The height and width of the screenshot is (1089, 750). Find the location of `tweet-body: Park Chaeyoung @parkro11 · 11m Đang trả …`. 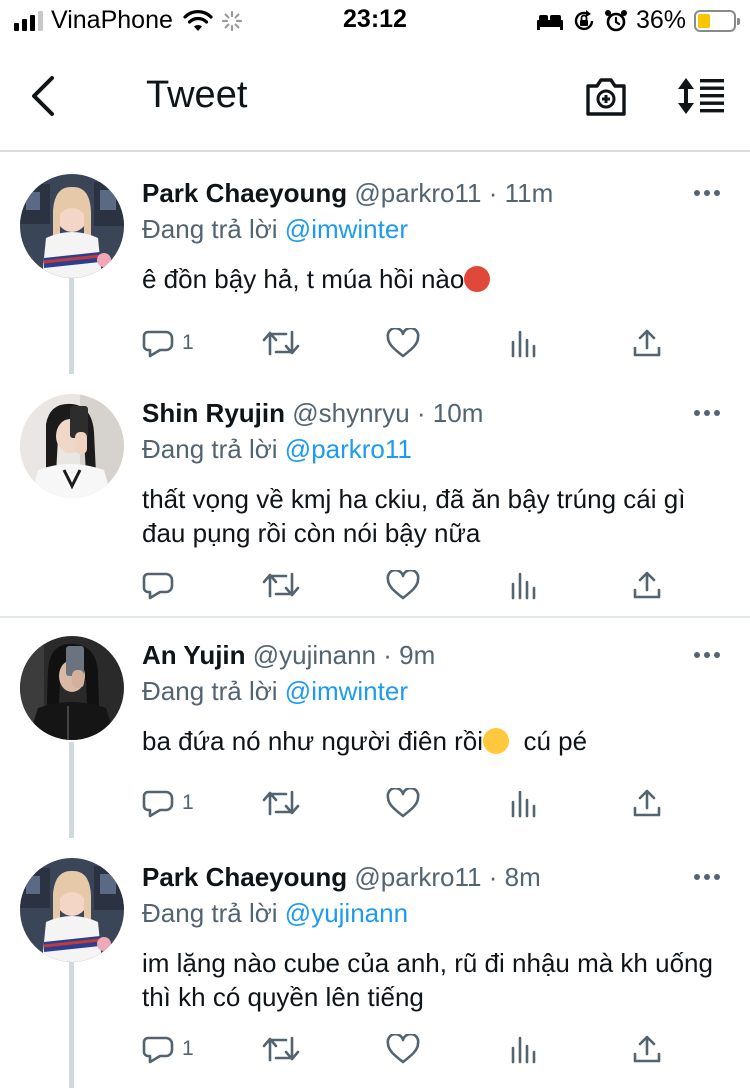

tweet-body: Park Chaeyoung @parkro11 · 11m Đang trả … is located at coordinates (433, 236).